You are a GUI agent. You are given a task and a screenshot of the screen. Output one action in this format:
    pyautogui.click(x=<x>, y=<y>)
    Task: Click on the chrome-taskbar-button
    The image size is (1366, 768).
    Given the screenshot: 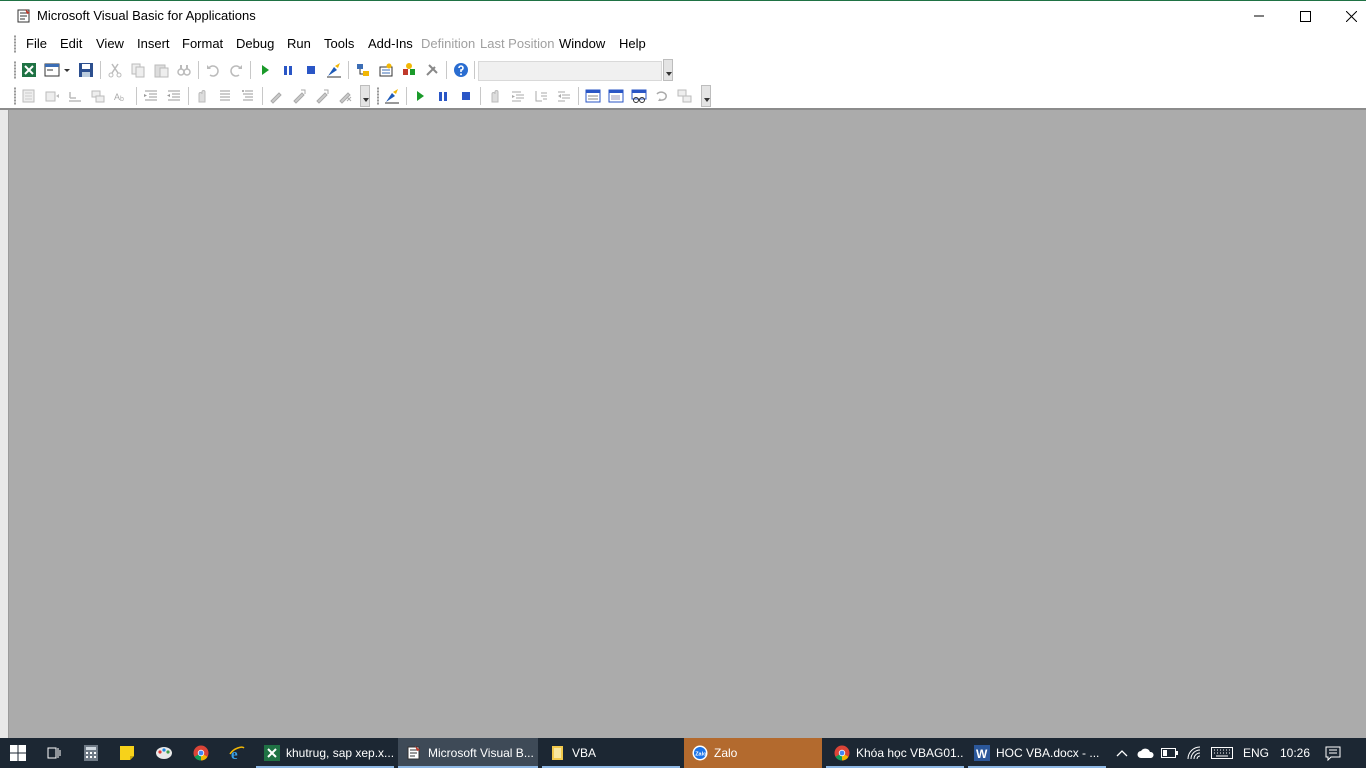 What is the action you would take?
    pyautogui.click(x=201, y=753)
    